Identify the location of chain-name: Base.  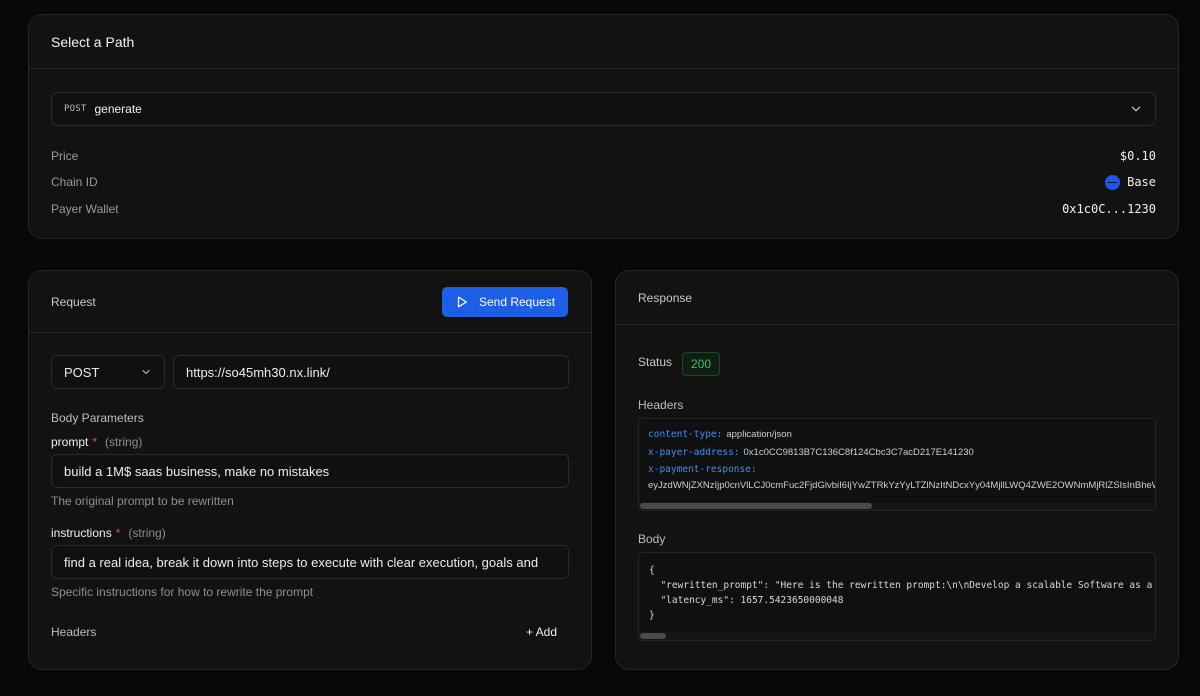
(1141, 182).